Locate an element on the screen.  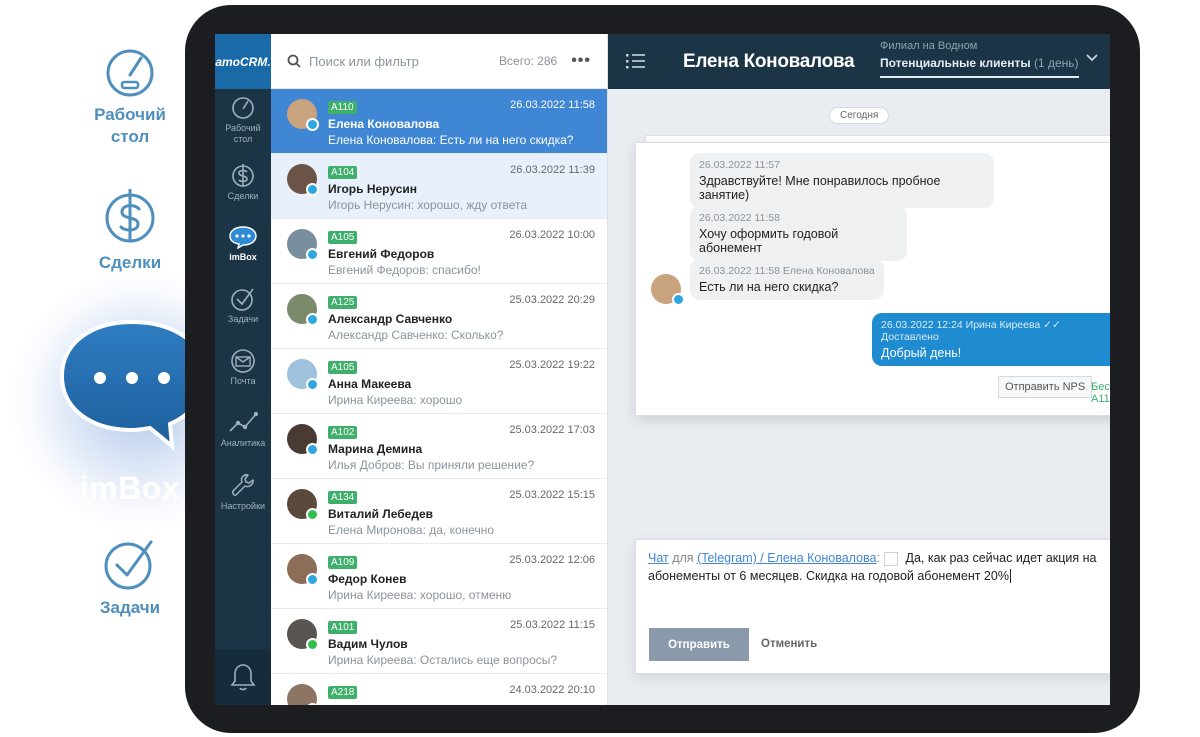
bell-icon is located at coordinates (243, 677).